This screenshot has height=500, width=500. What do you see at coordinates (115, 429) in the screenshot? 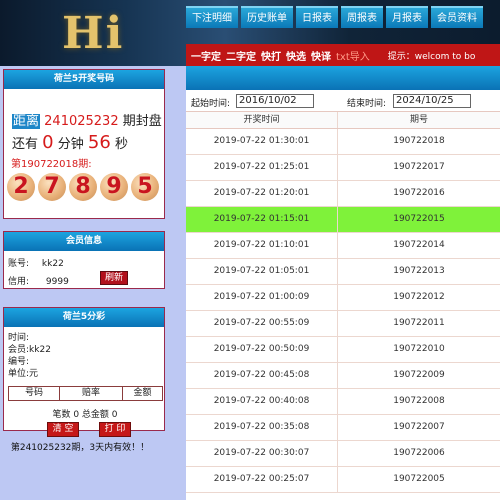
I see `print-button: 打 印` at bounding box center [115, 429].